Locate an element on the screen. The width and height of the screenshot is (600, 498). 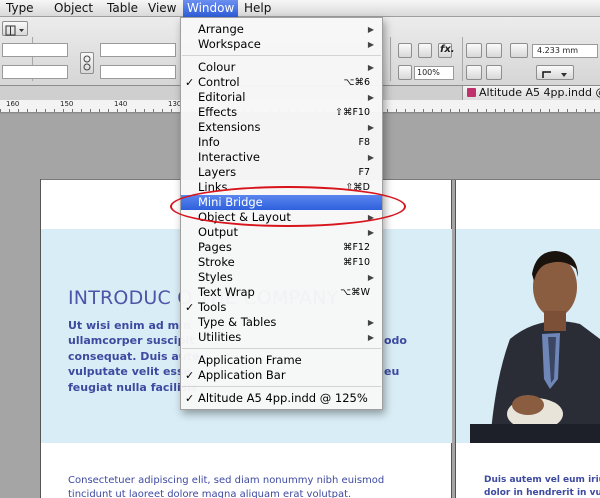
menu-item-label: Type & Tables is located at coordinates (237, 322).